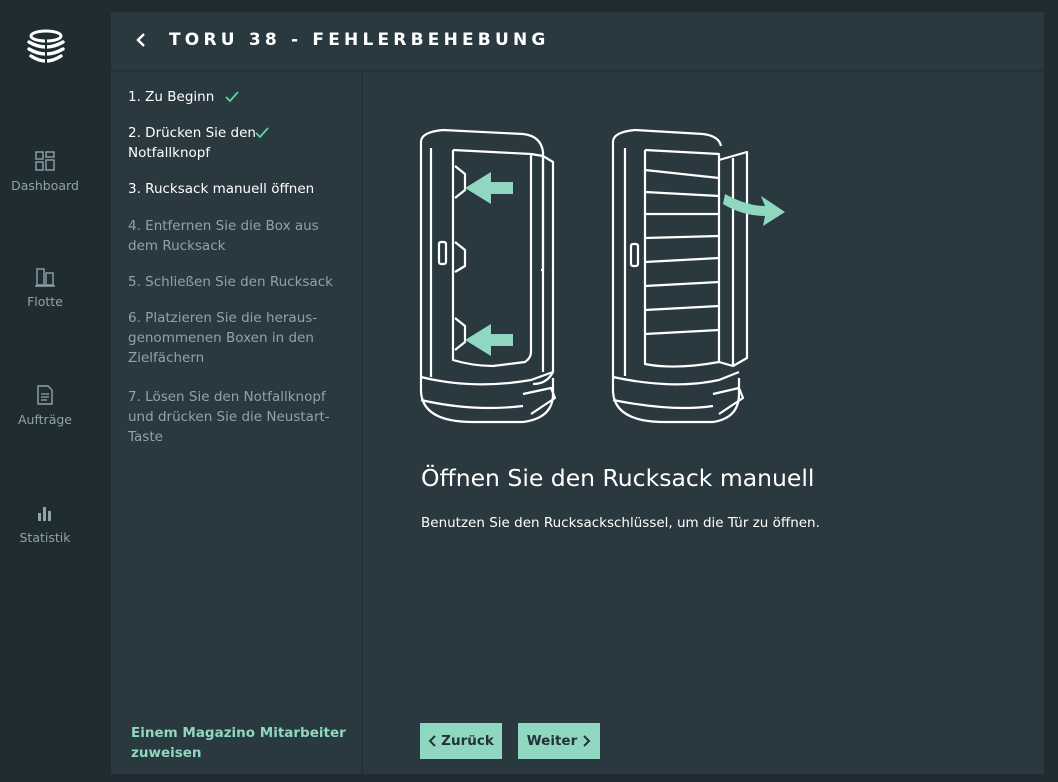 Image resolution: width=1058 pixels, height=782 pixels. Describe the element at coordinates (577, 42) in the screenshot. I see `page-header: TORU 38 - FEHLERBEHEBUNG` at that location.